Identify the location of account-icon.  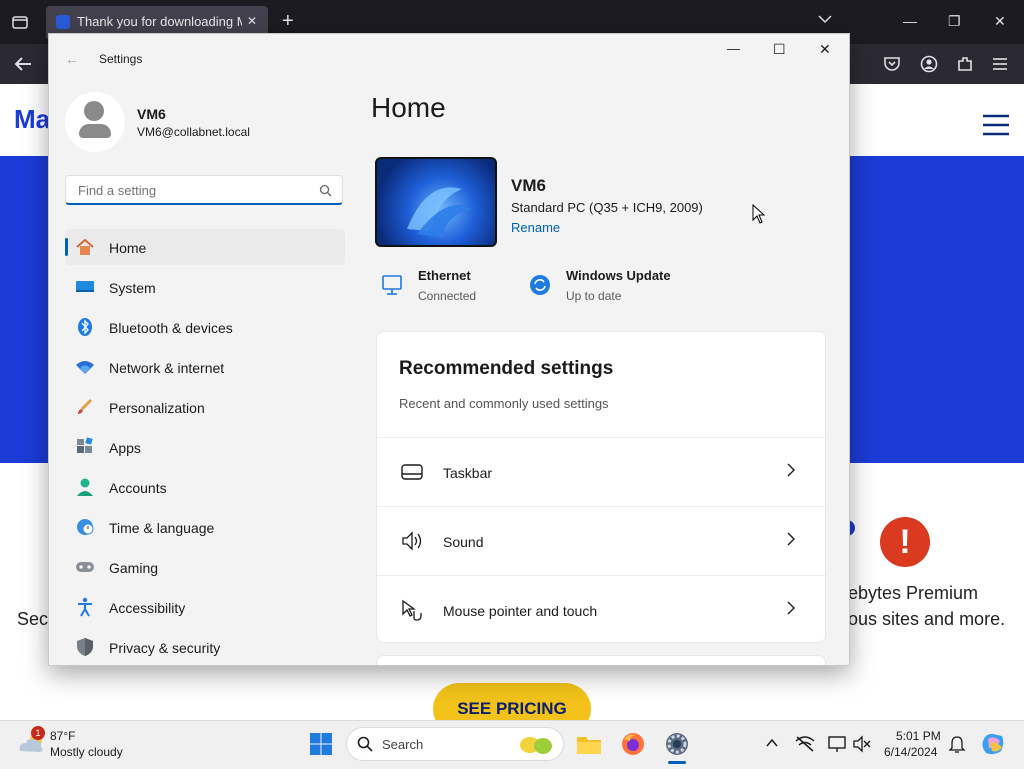
(929, 64).